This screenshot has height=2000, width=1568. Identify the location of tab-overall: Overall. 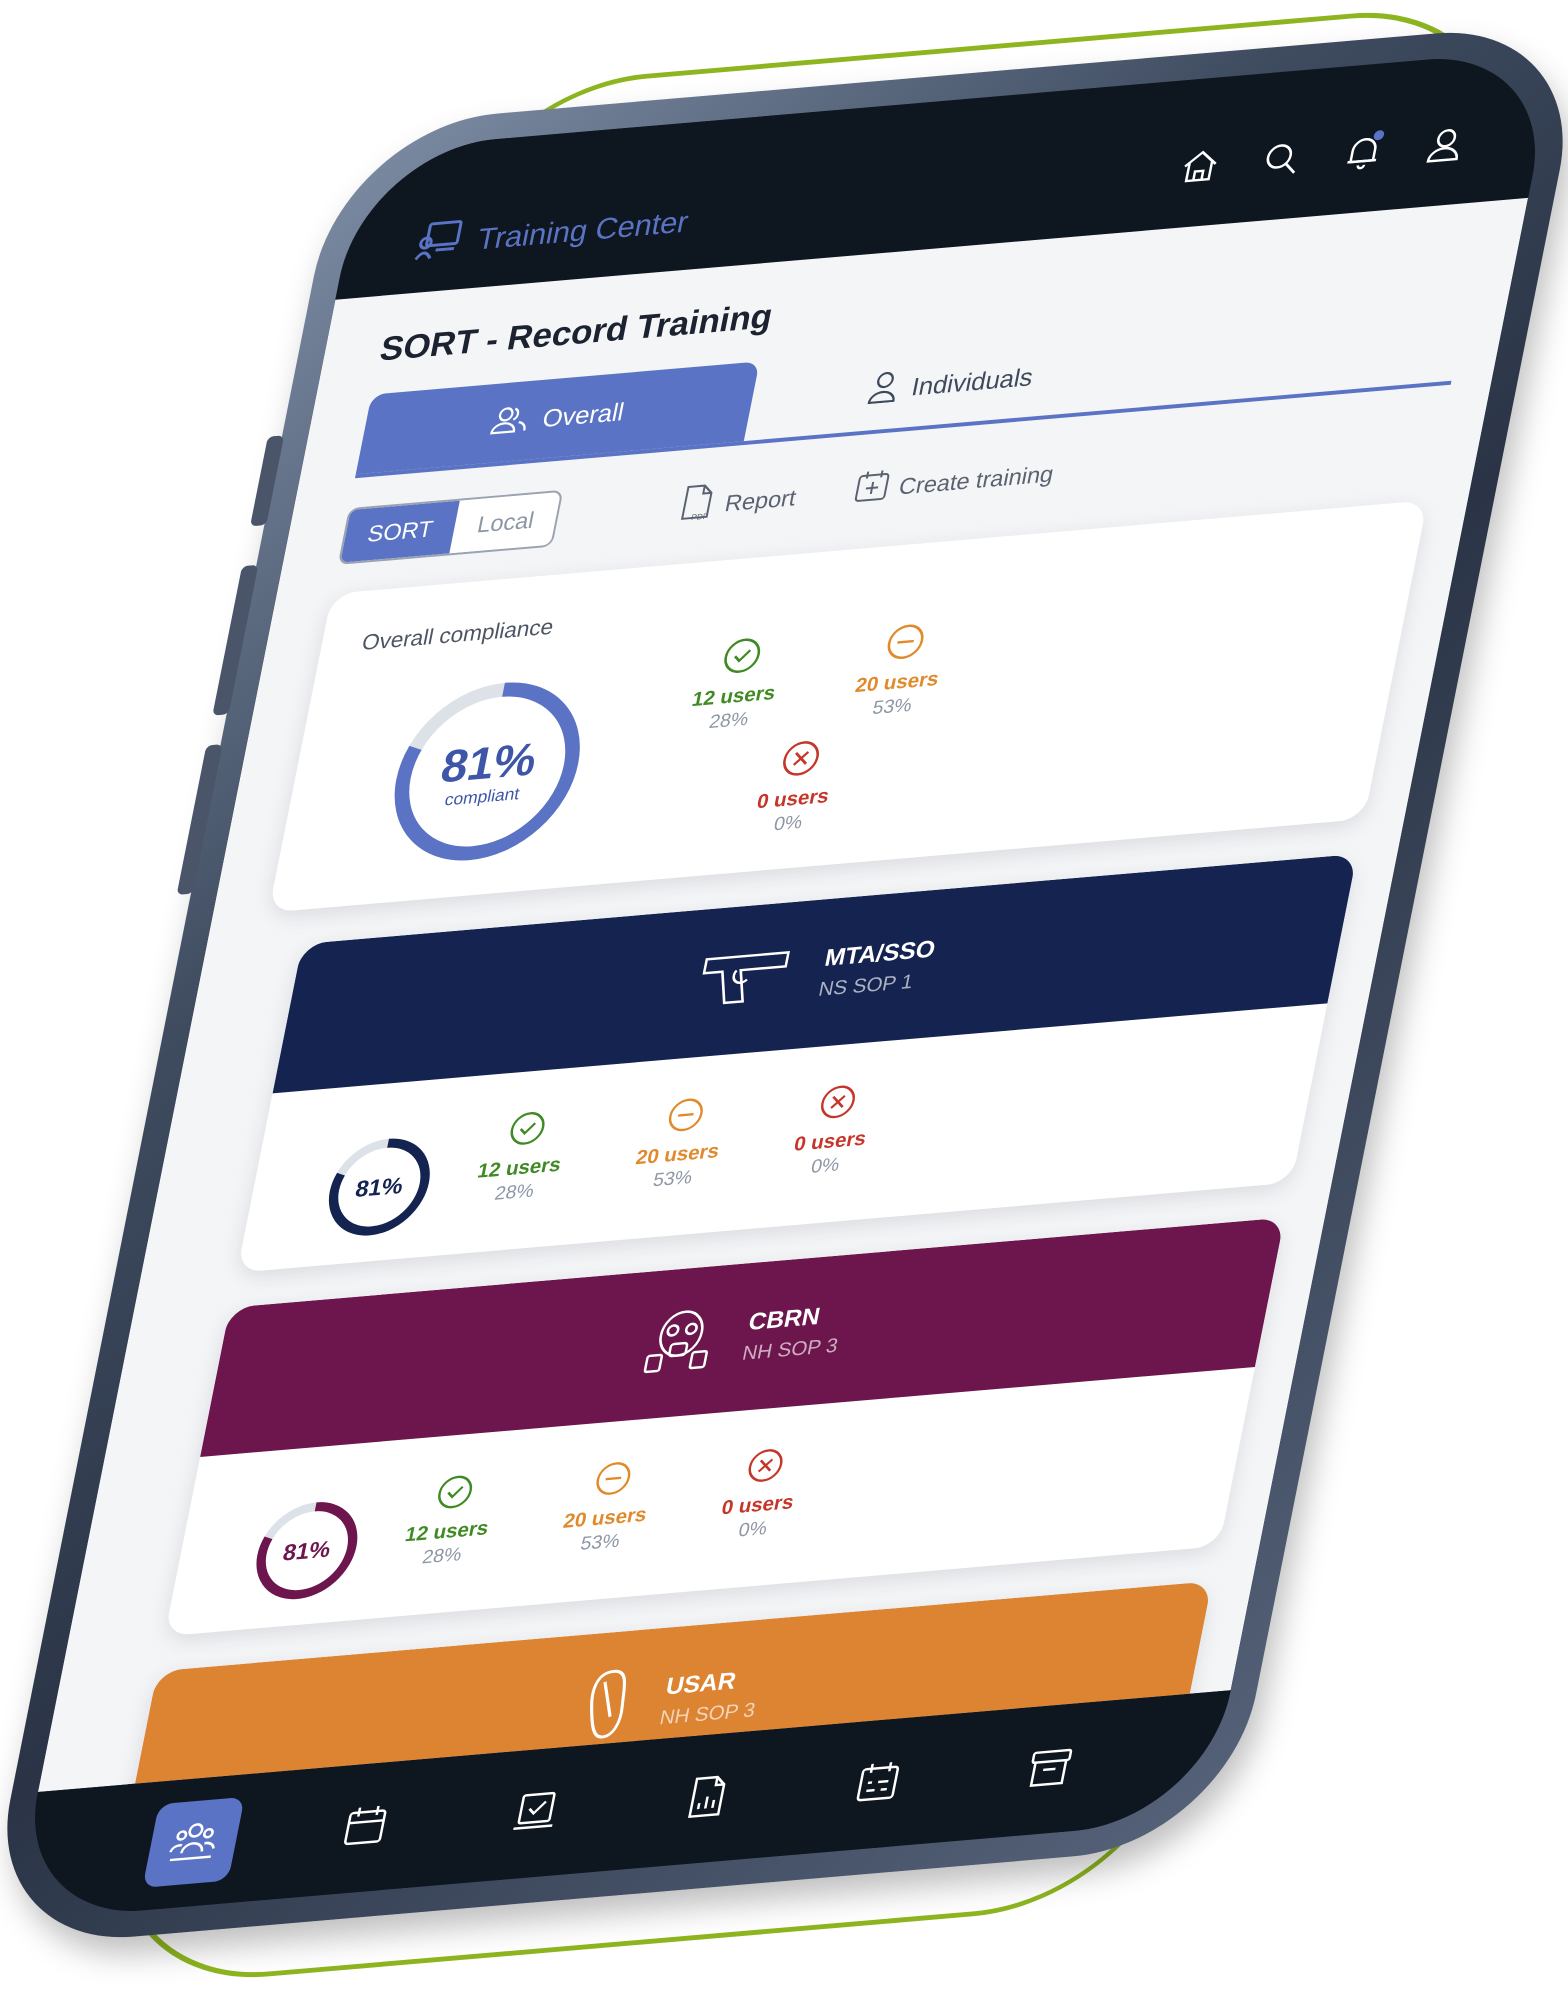
(557, 418).